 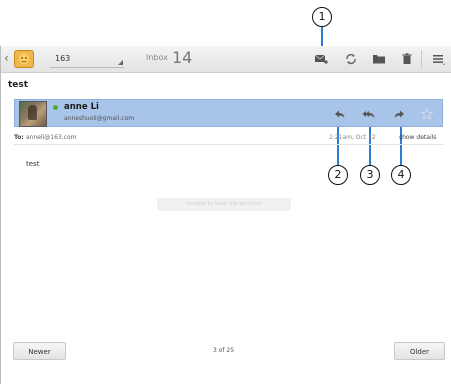 I want to click on left-edge-line, so click(x=0, y=215).